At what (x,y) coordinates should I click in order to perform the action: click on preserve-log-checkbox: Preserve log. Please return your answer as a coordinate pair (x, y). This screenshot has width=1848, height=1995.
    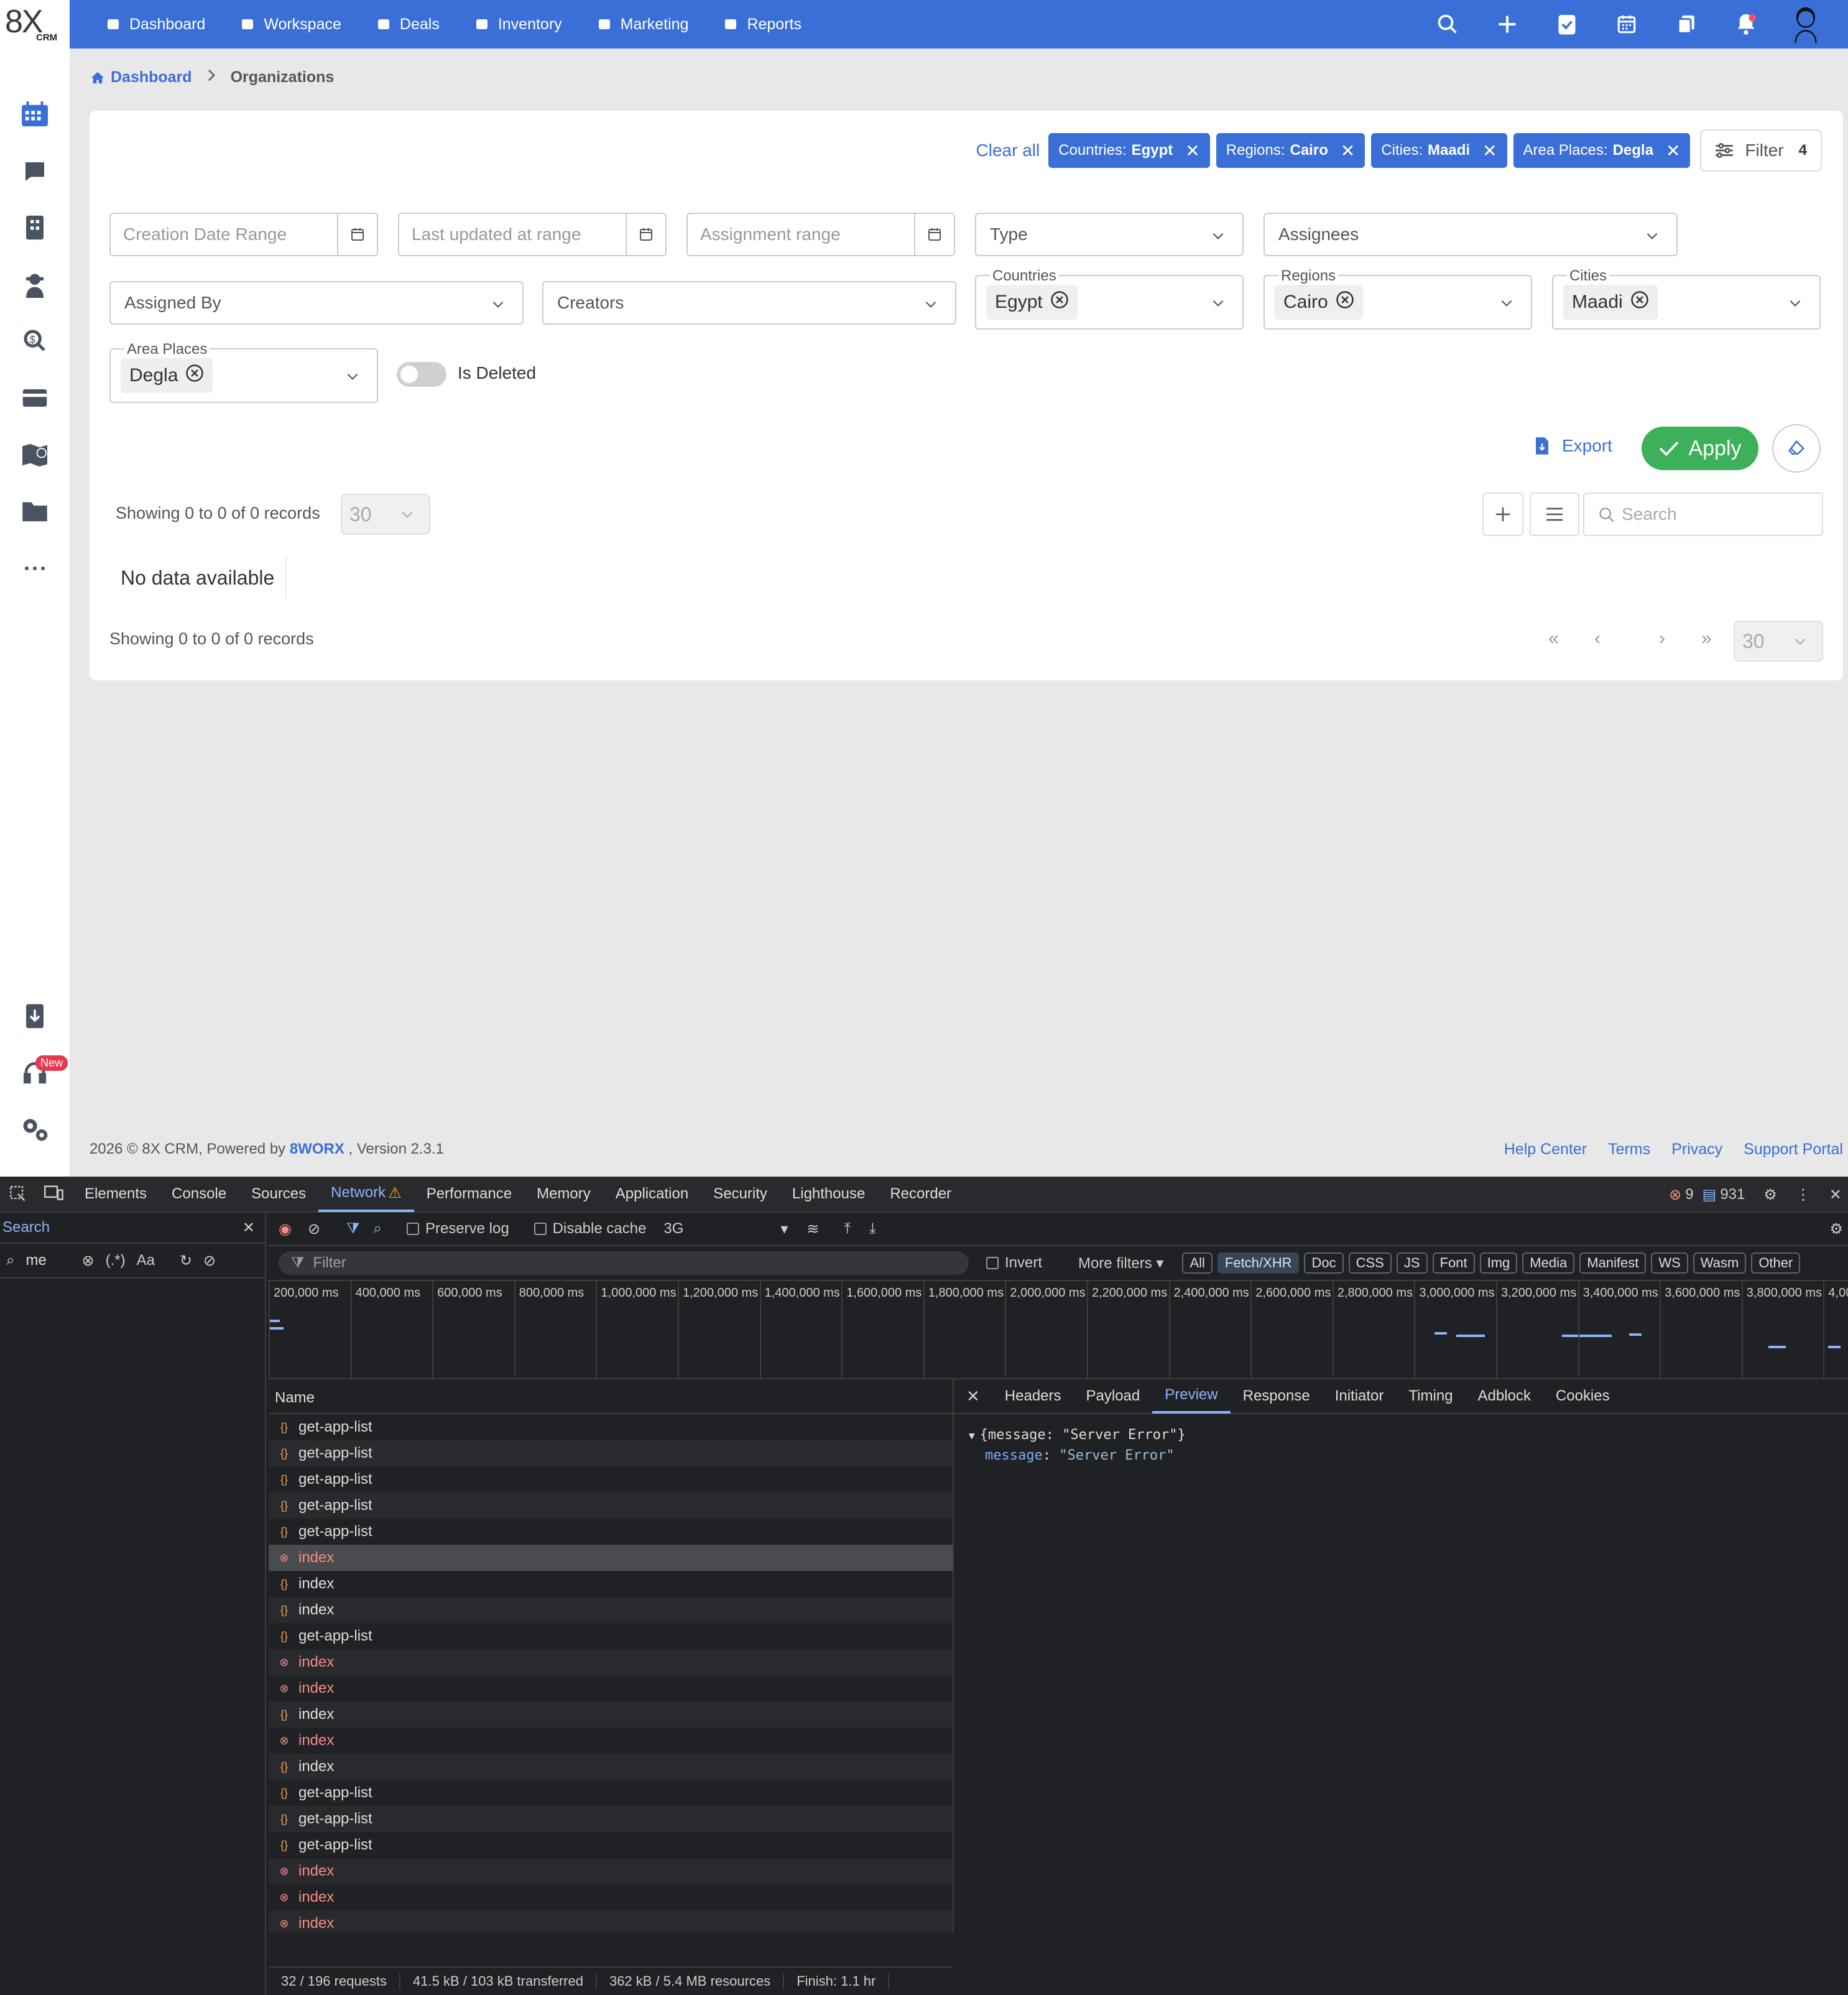
    Looking at the image, I should click on (457, 1229).